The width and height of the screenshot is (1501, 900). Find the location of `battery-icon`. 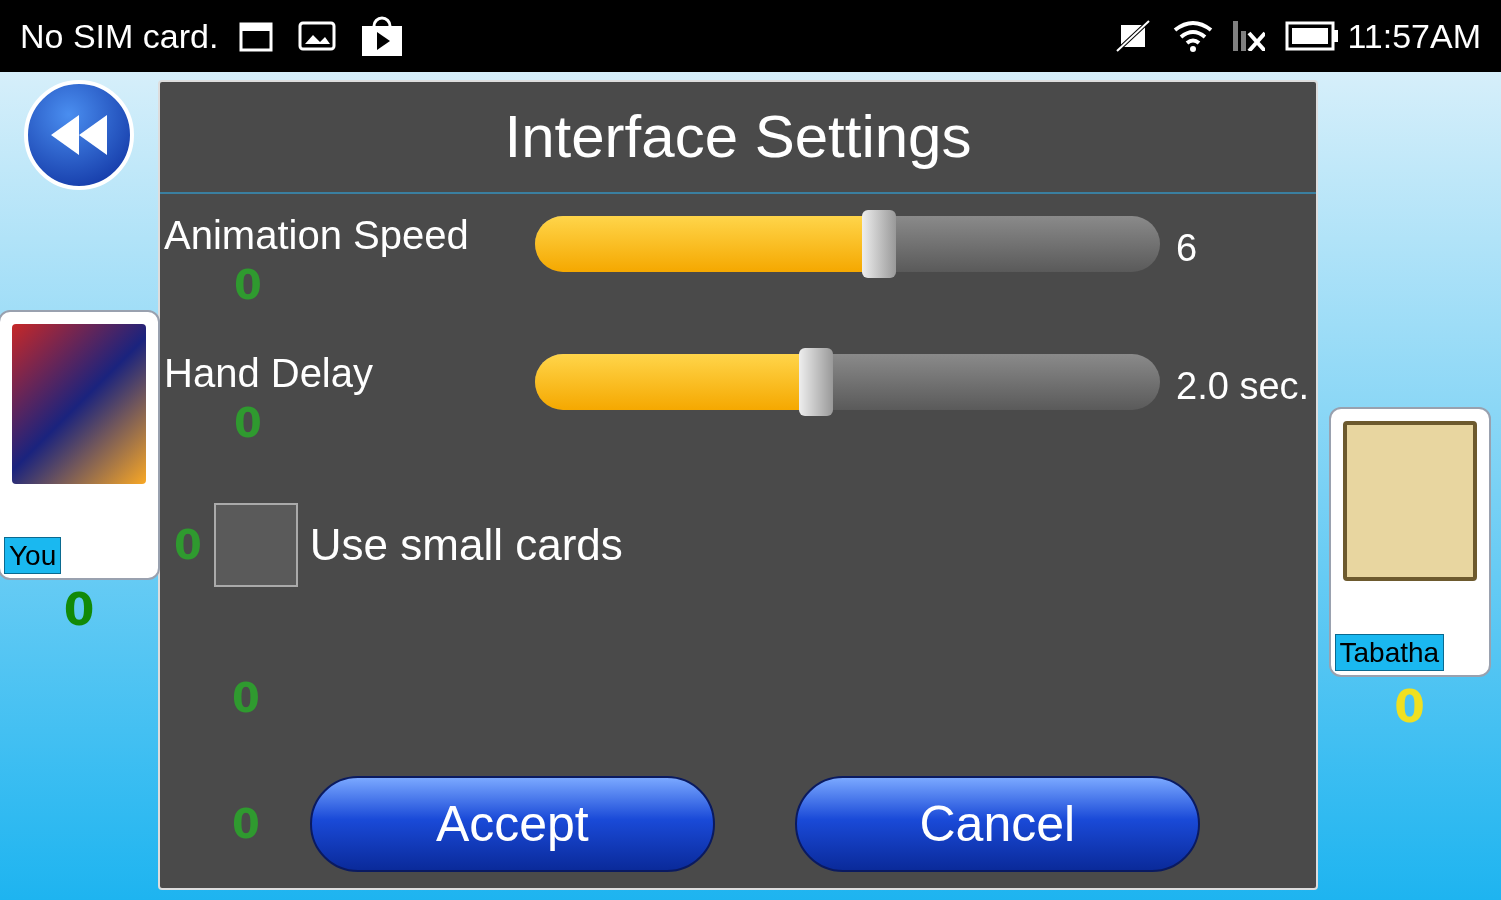

battery-icon is located at coordinates (1312, 36).